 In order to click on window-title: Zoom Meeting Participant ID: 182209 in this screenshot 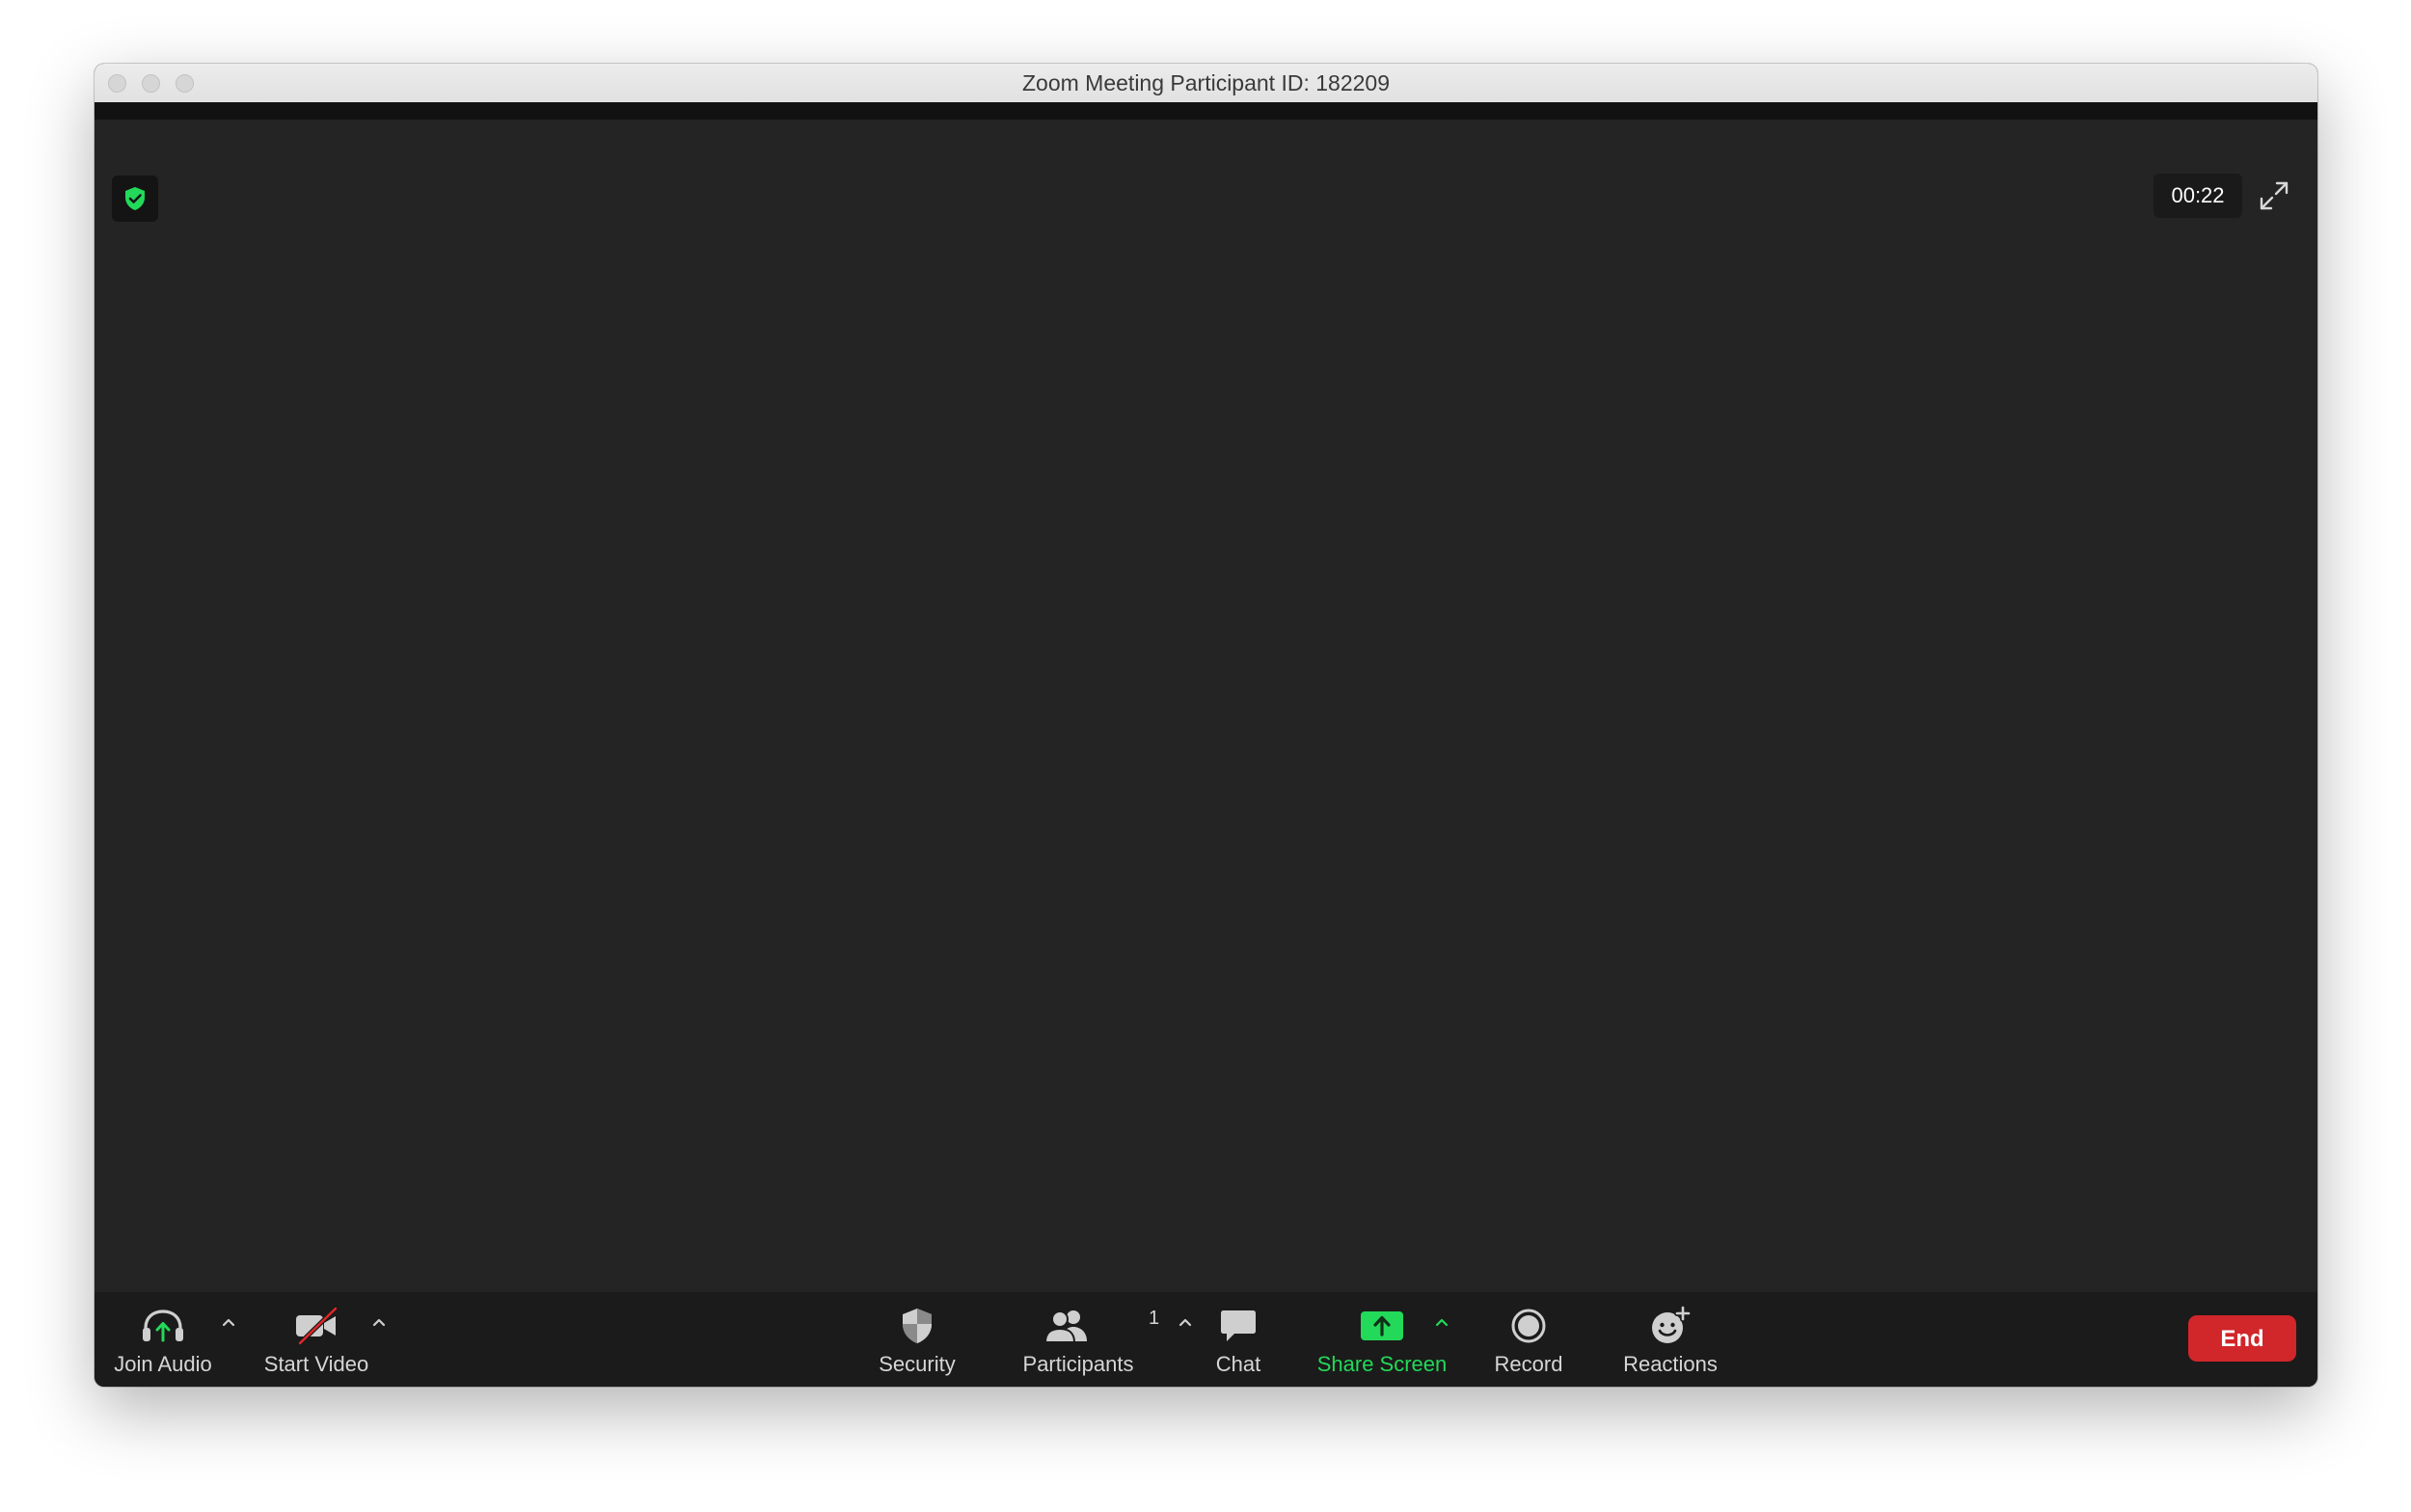, I will do `click(1206, 82)`.